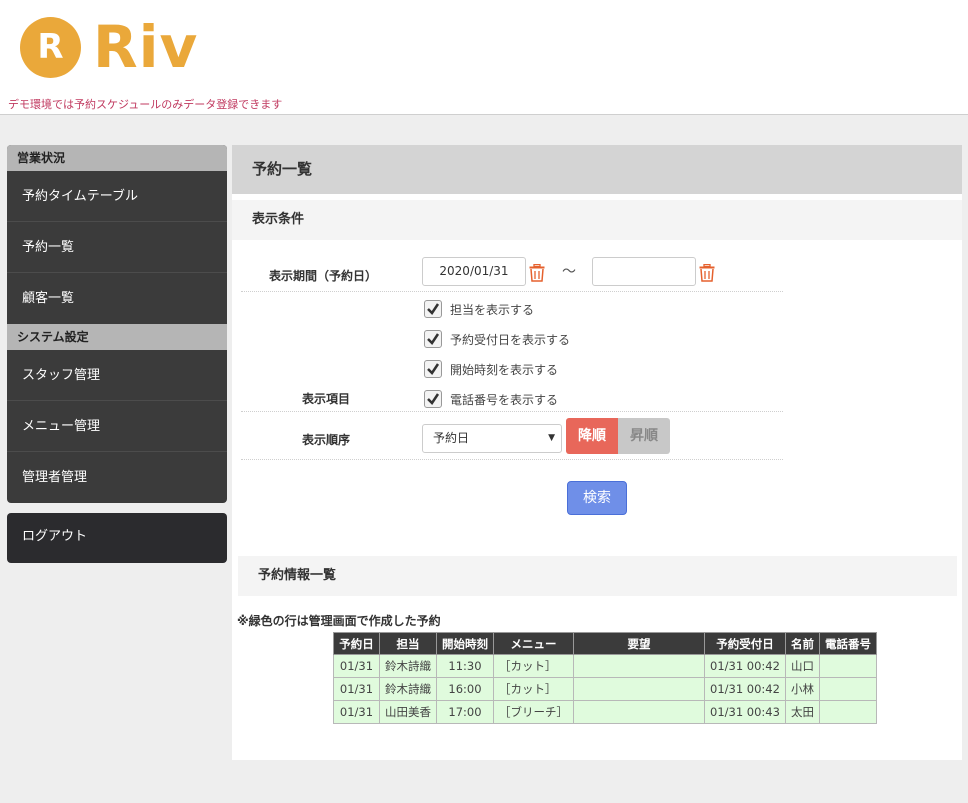 This screenshot has height=803, width=968. What do you see at coordinates (117, 196) in the screenshot?
I see `sidebar-item-reservation-timetable: 予約タイムテーブル` at bounding box center [117, 196].